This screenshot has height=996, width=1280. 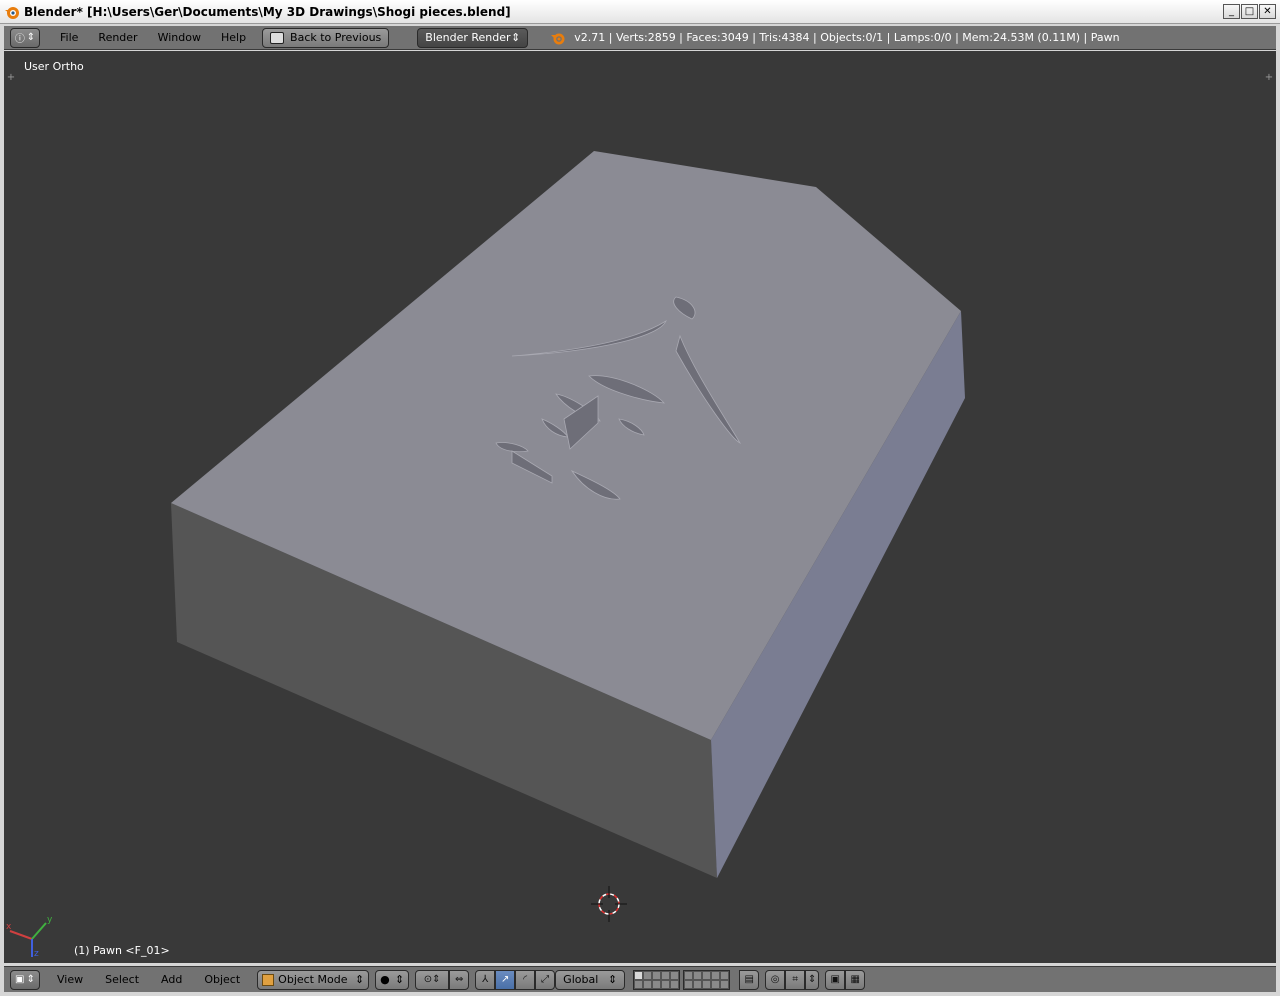 What do you see at coordinates (122, 980) in the screenshot?
I see `menu-select: Select` at bounding box center [122, 980].